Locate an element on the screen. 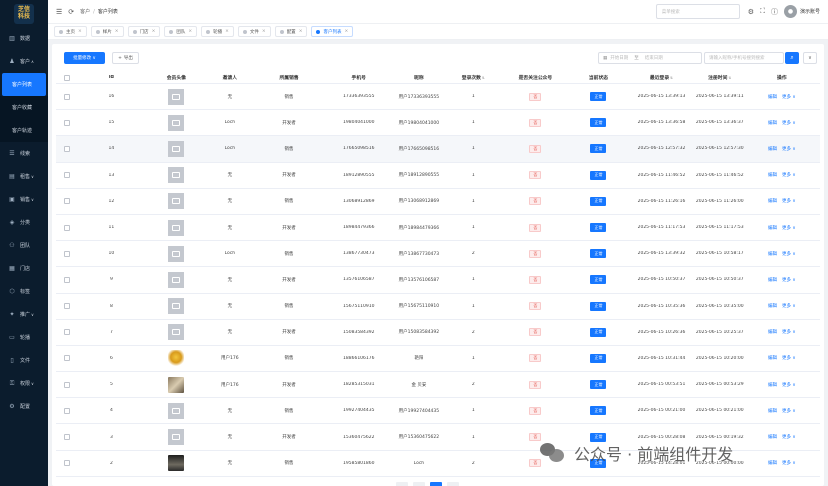  sidebar-subitem-1: 客户收藏 is located at coordinates (24, 107).